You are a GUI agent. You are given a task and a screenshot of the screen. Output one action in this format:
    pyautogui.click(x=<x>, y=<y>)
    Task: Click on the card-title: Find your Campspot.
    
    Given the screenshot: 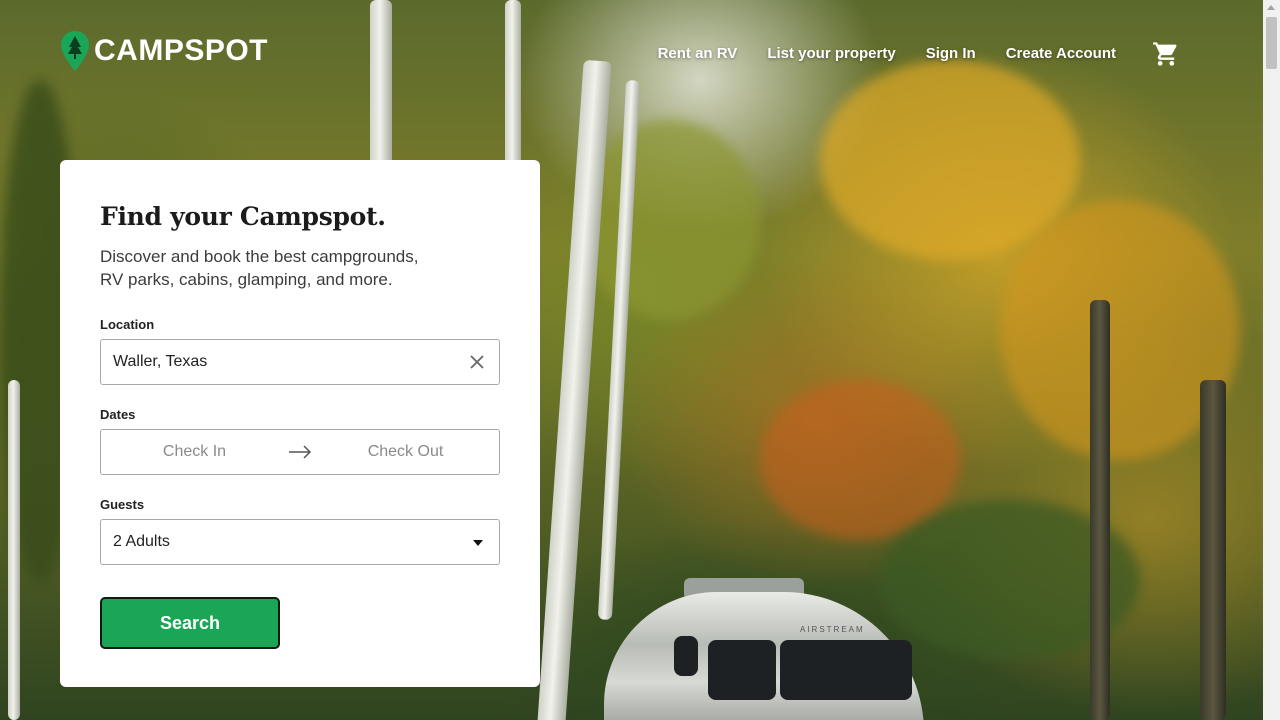 What is the action you would take?
    pyautogui.click(x=243, y=216)
    